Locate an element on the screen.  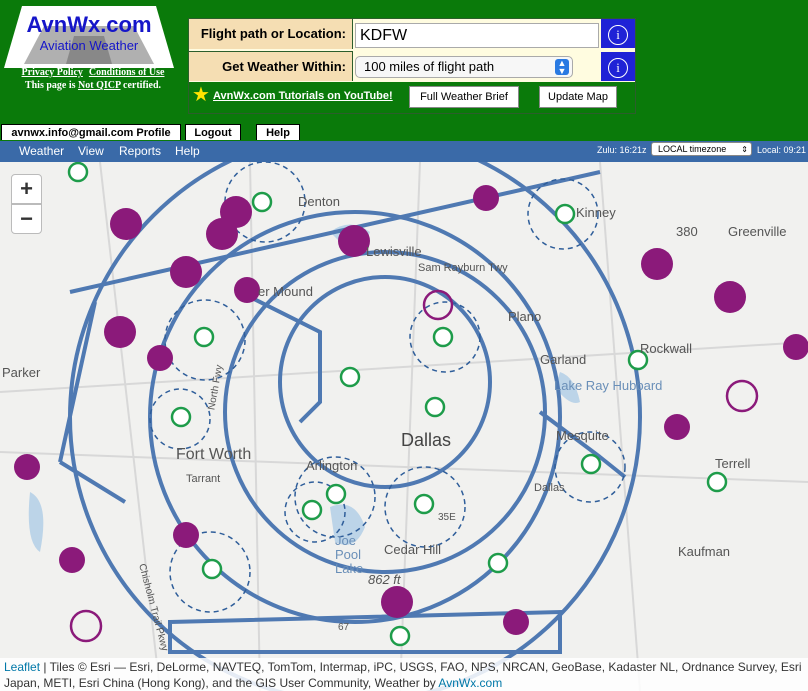
airspace-ring-core is located at coordinates (385, 382).